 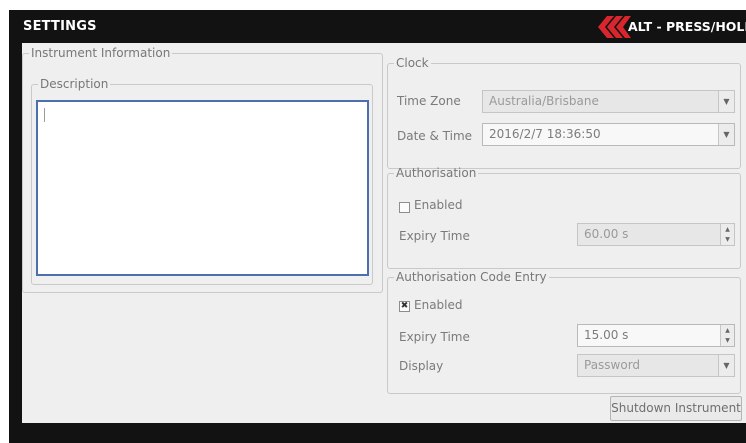 I want to click on alt-chevron-icon, so click(x=614, y=27).